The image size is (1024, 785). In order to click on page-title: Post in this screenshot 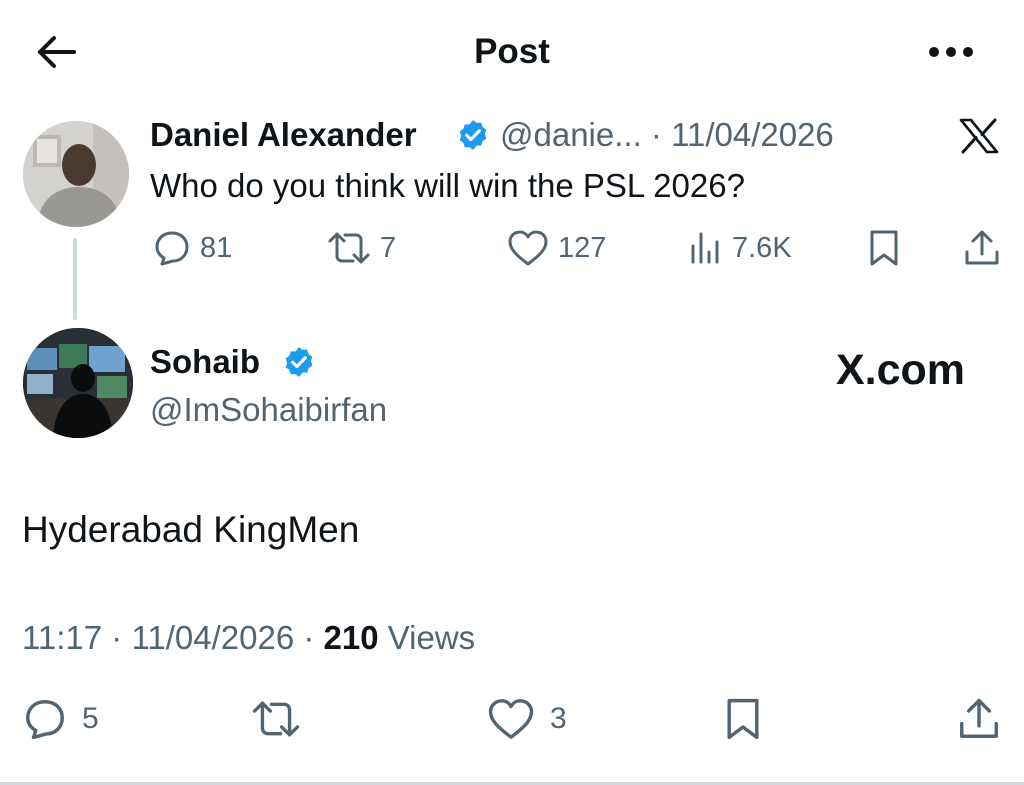, I will do `click(512, 51)`.